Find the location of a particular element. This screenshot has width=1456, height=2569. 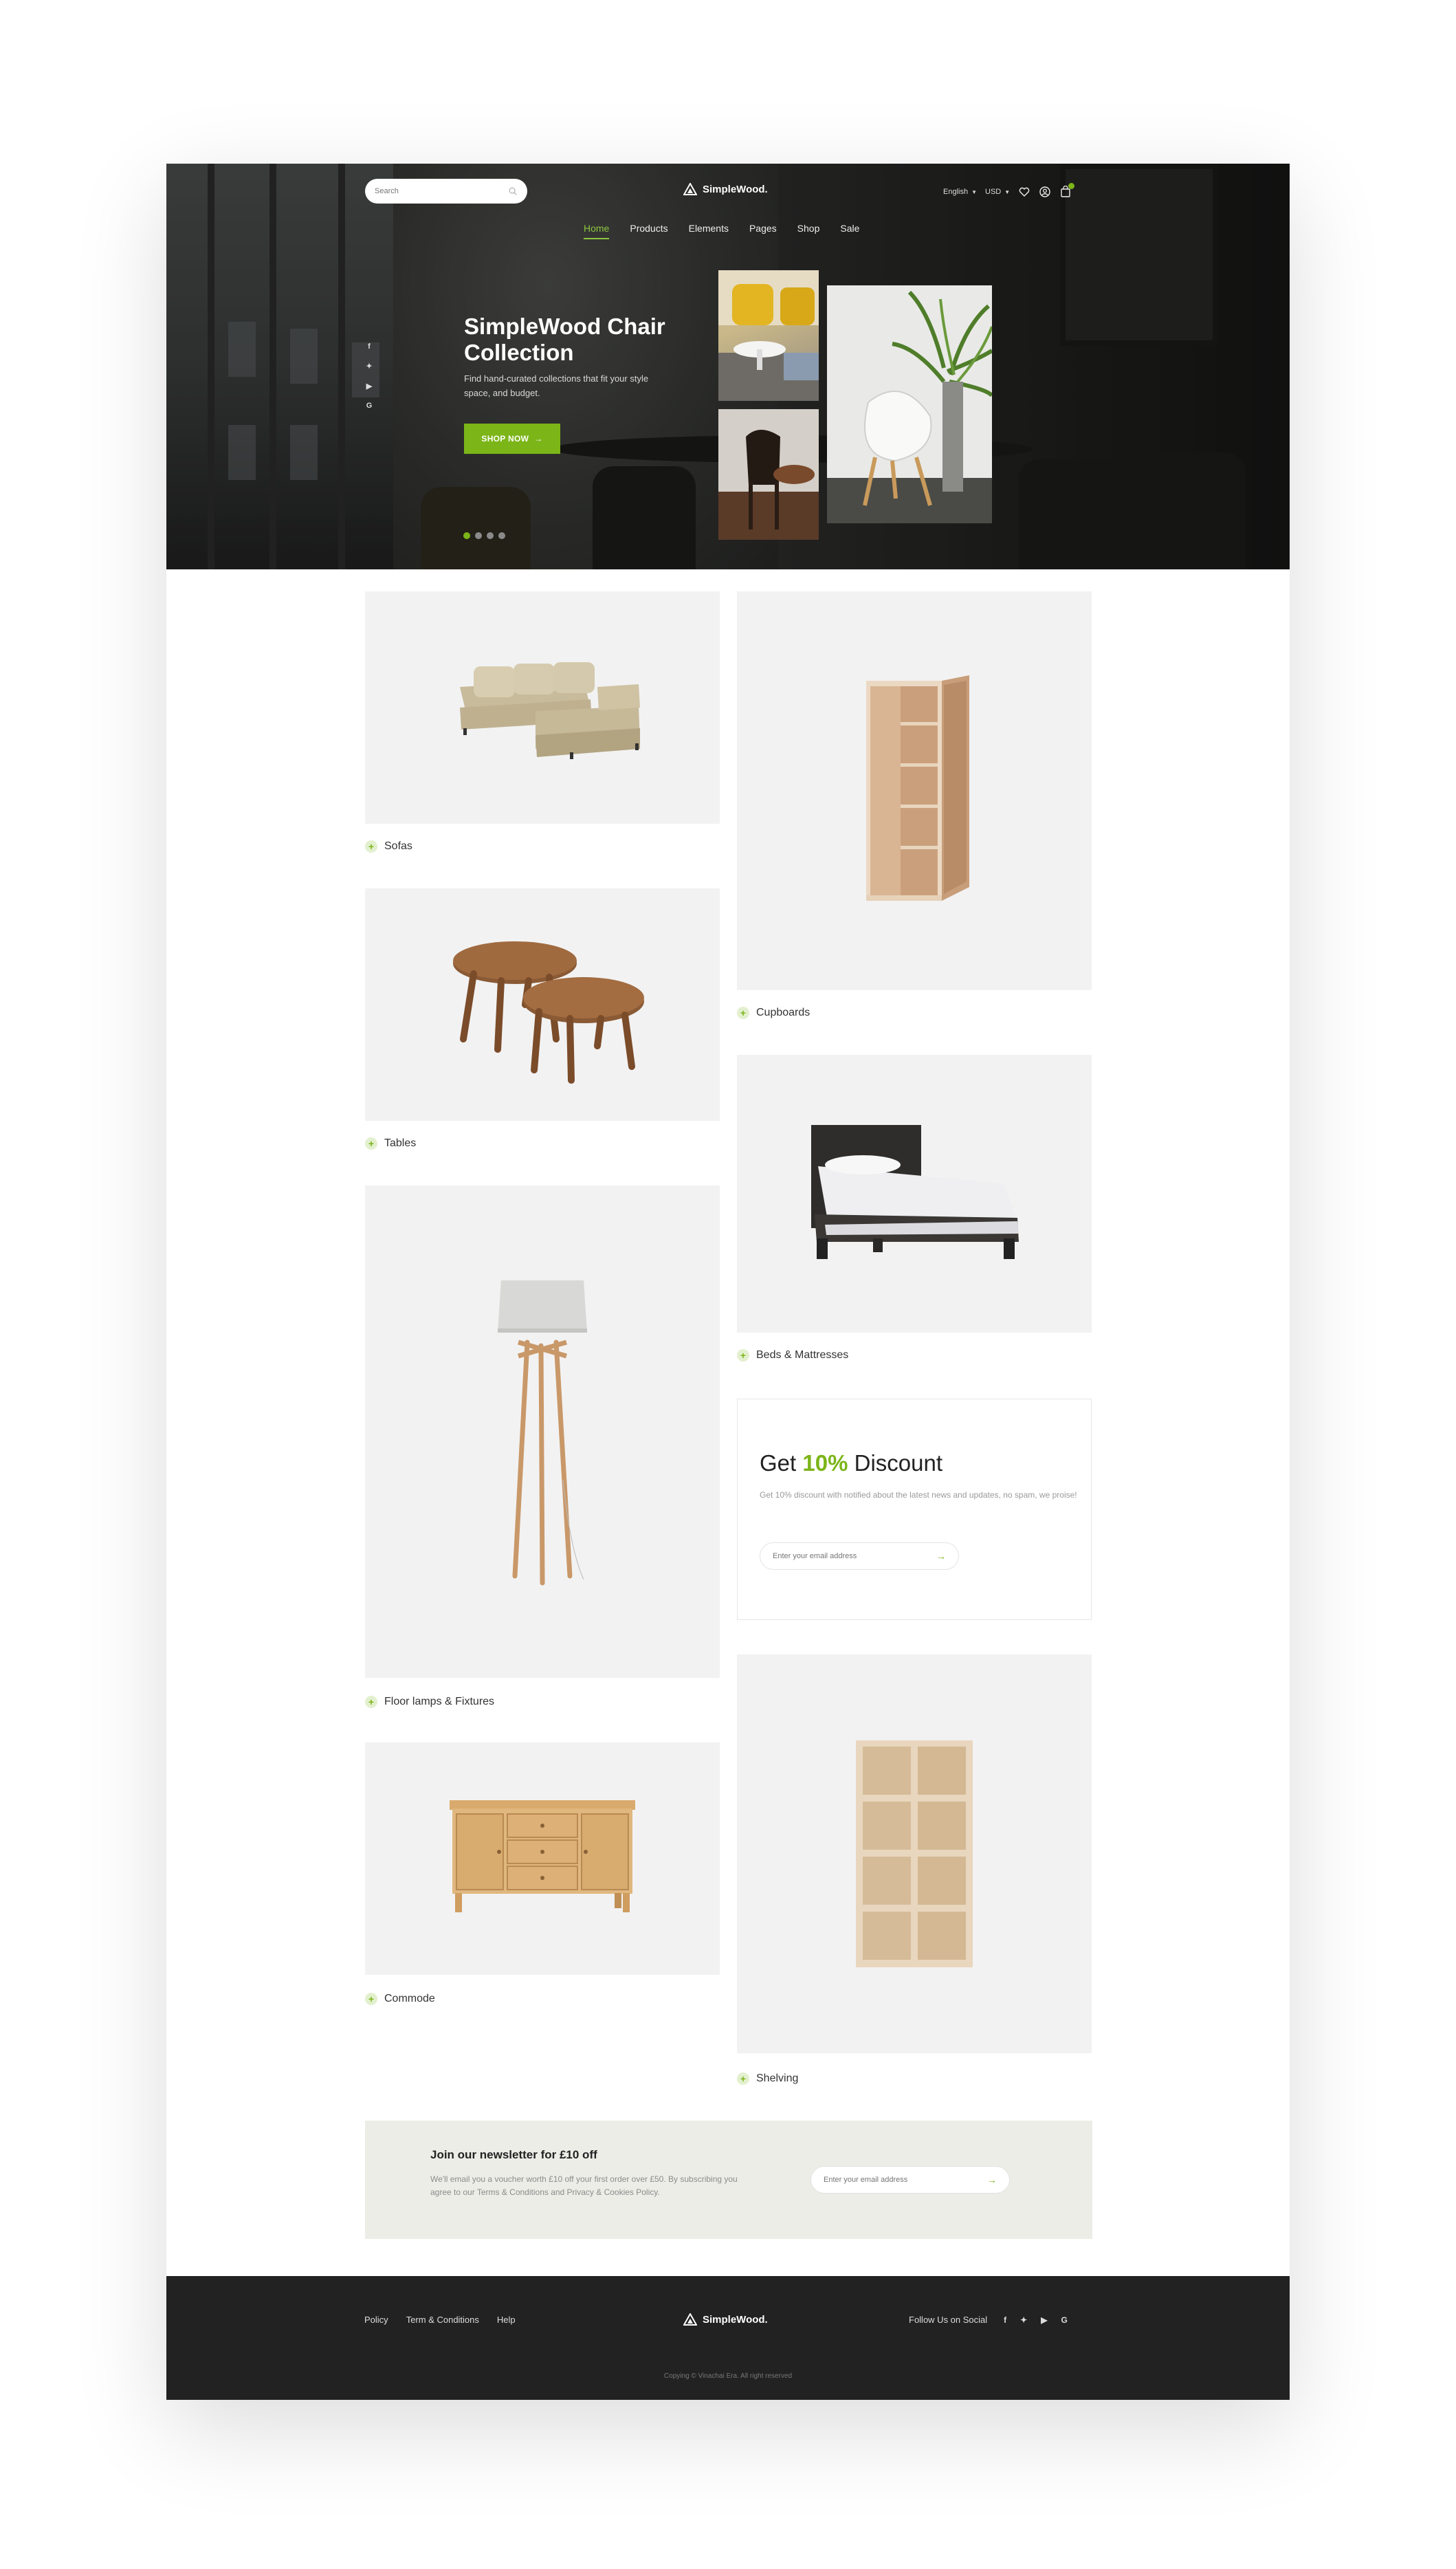

search-box is located at coordinates (446, 191).